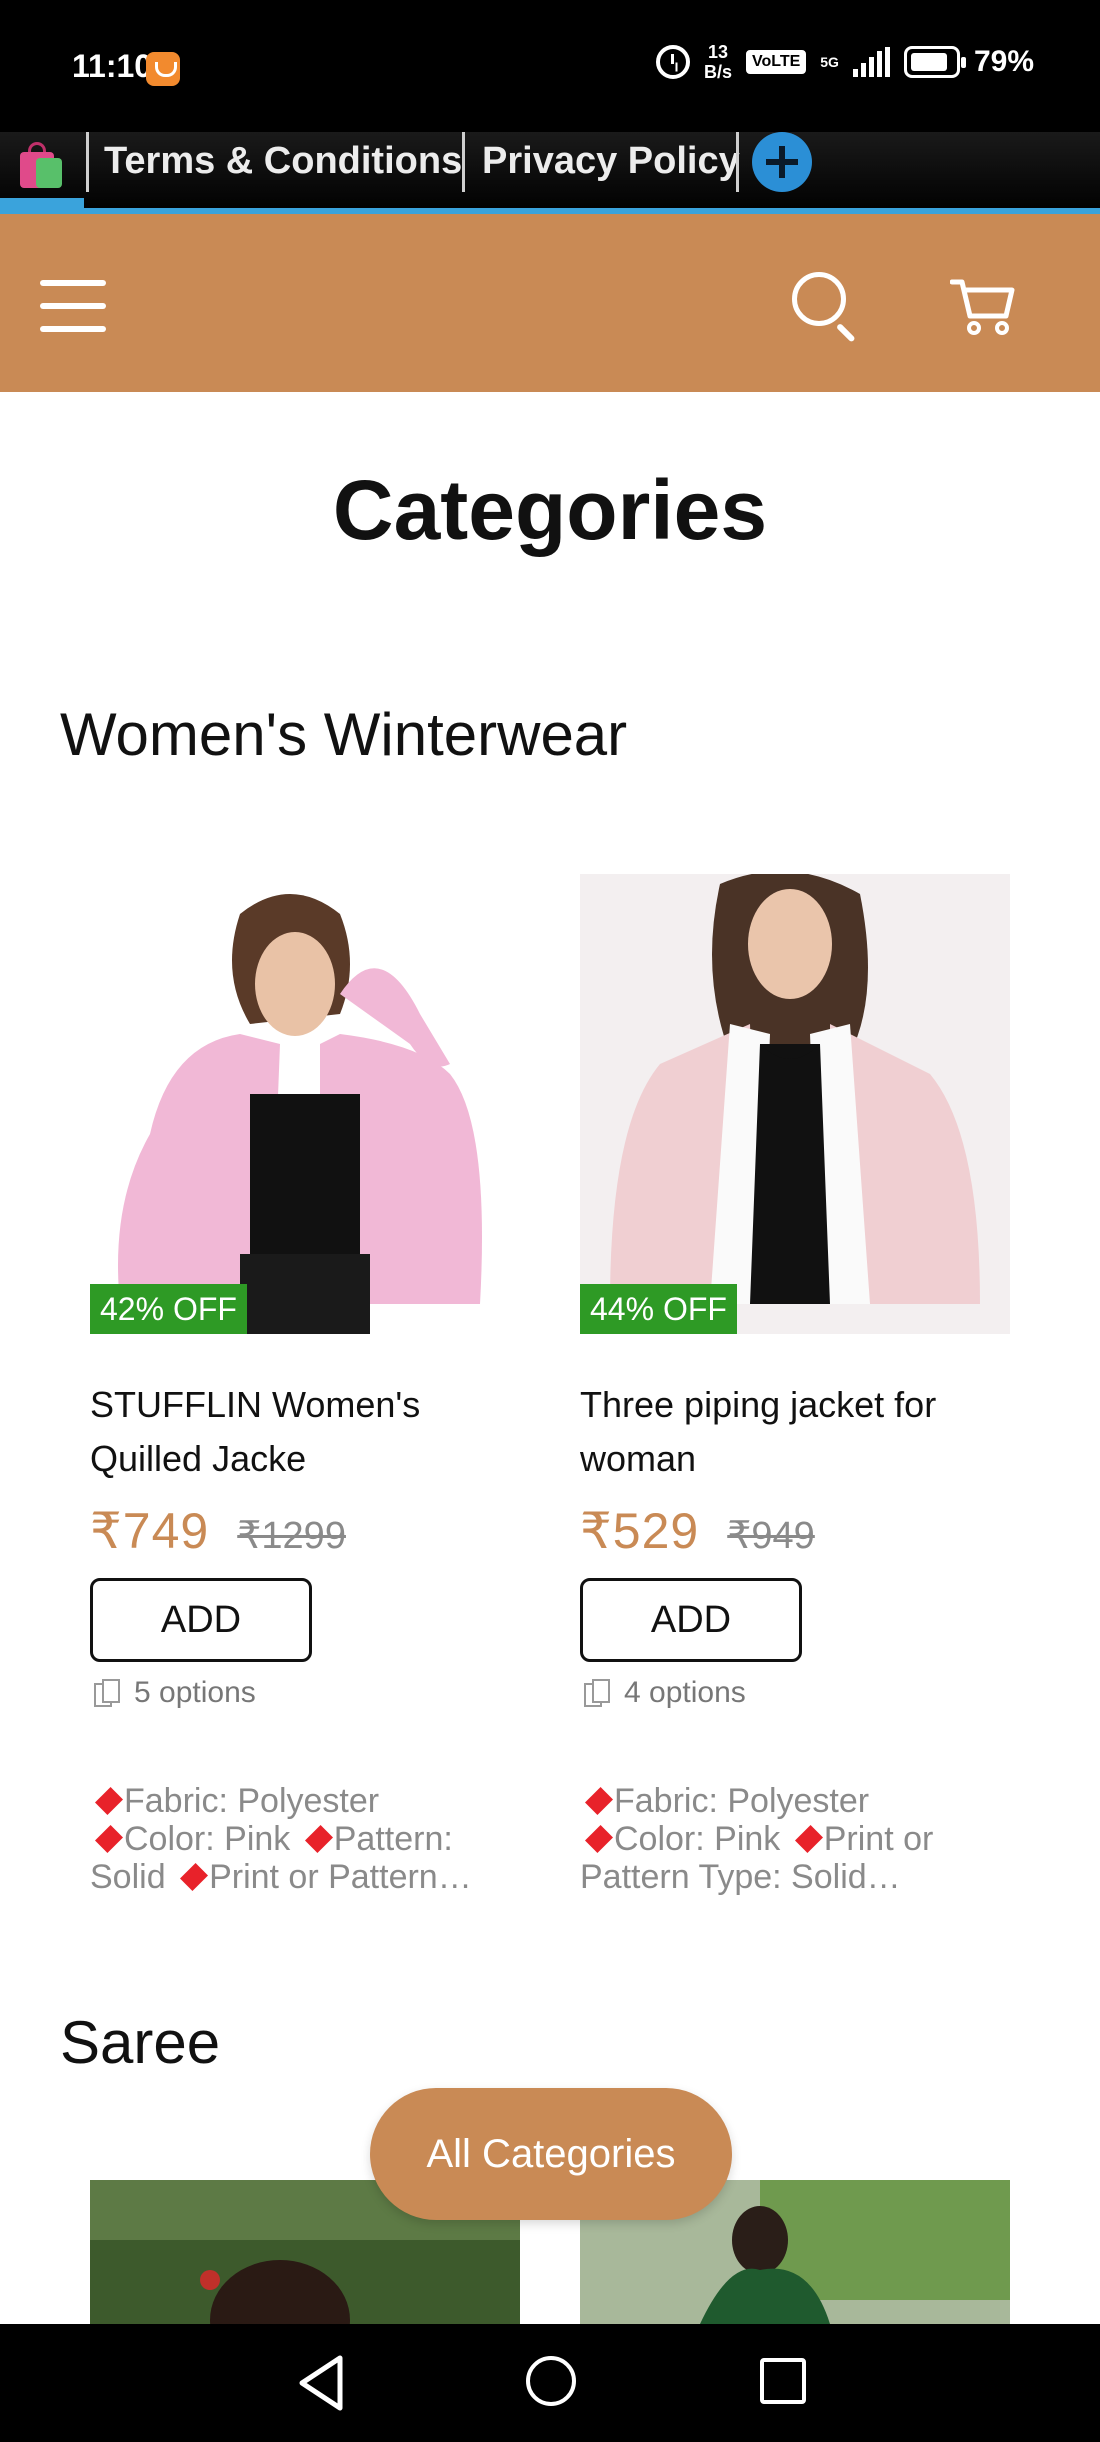 Image resolution: width=1100 pixels, height=2442 pixels. What do you see at coordinates (140, 2042) in the screenshot?
I see `section-title-saree: Saree` at bounding box center [140, 2042].